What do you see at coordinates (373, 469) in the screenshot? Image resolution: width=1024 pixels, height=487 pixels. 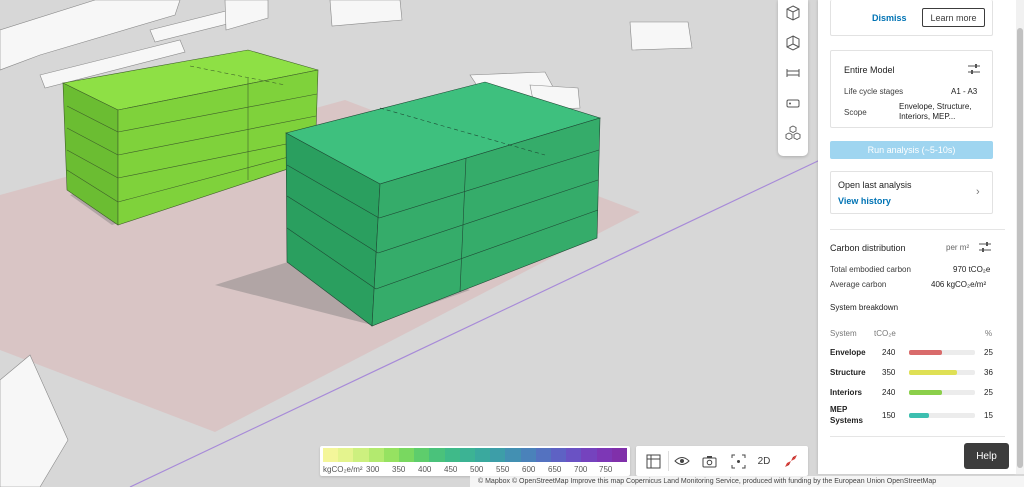 I see `legend-tick: 300` at bounding box center [373, 469].